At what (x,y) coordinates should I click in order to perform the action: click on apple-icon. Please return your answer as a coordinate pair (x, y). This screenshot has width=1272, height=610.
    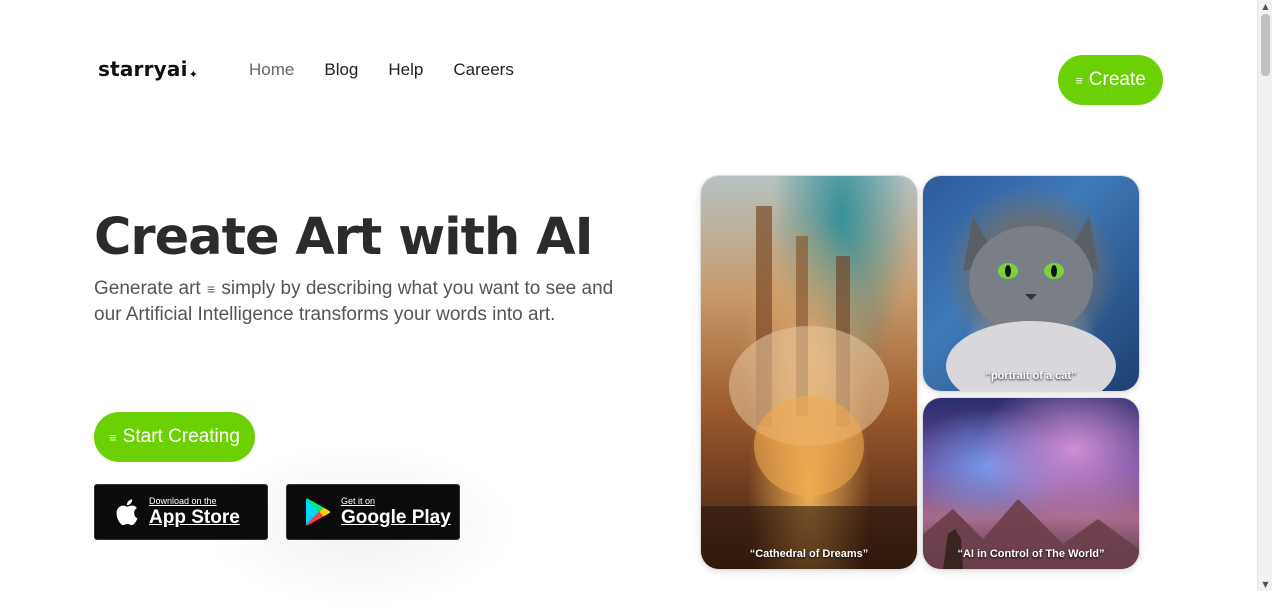
    Looking at the image, I should click on (127, 512).